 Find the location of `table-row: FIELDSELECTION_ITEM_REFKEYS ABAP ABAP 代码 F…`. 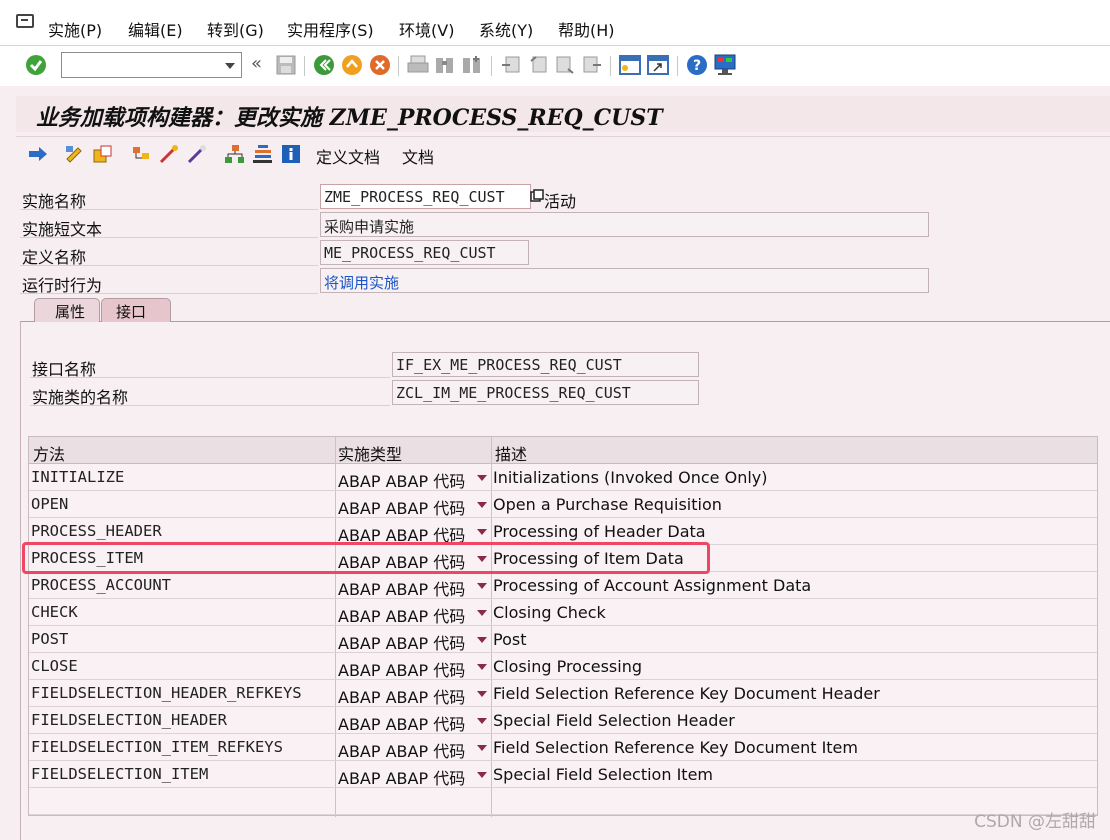

table-row: FIELDSELECTION_ITEM_REFKEYS ABAP ABAP 代码 F… is located at coordinates (563, 747).